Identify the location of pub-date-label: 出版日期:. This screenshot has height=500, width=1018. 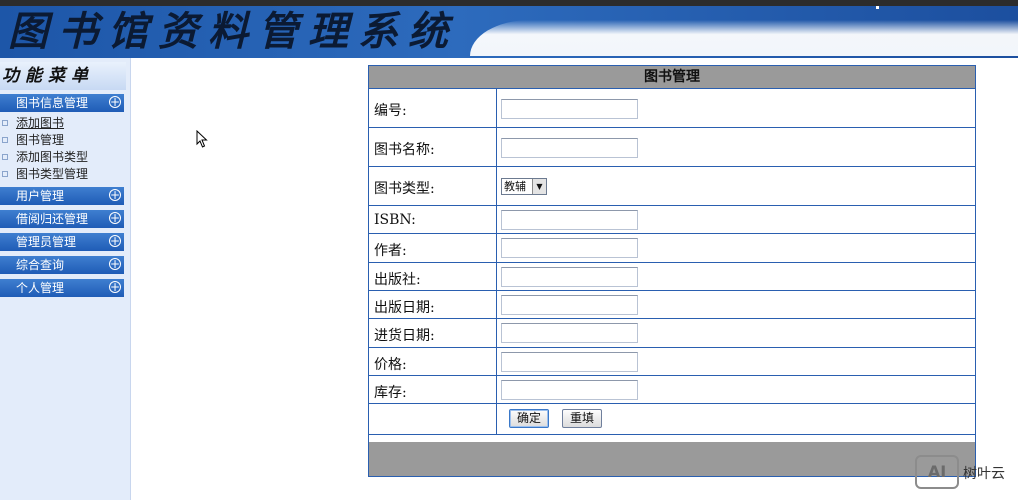
(404, 308).